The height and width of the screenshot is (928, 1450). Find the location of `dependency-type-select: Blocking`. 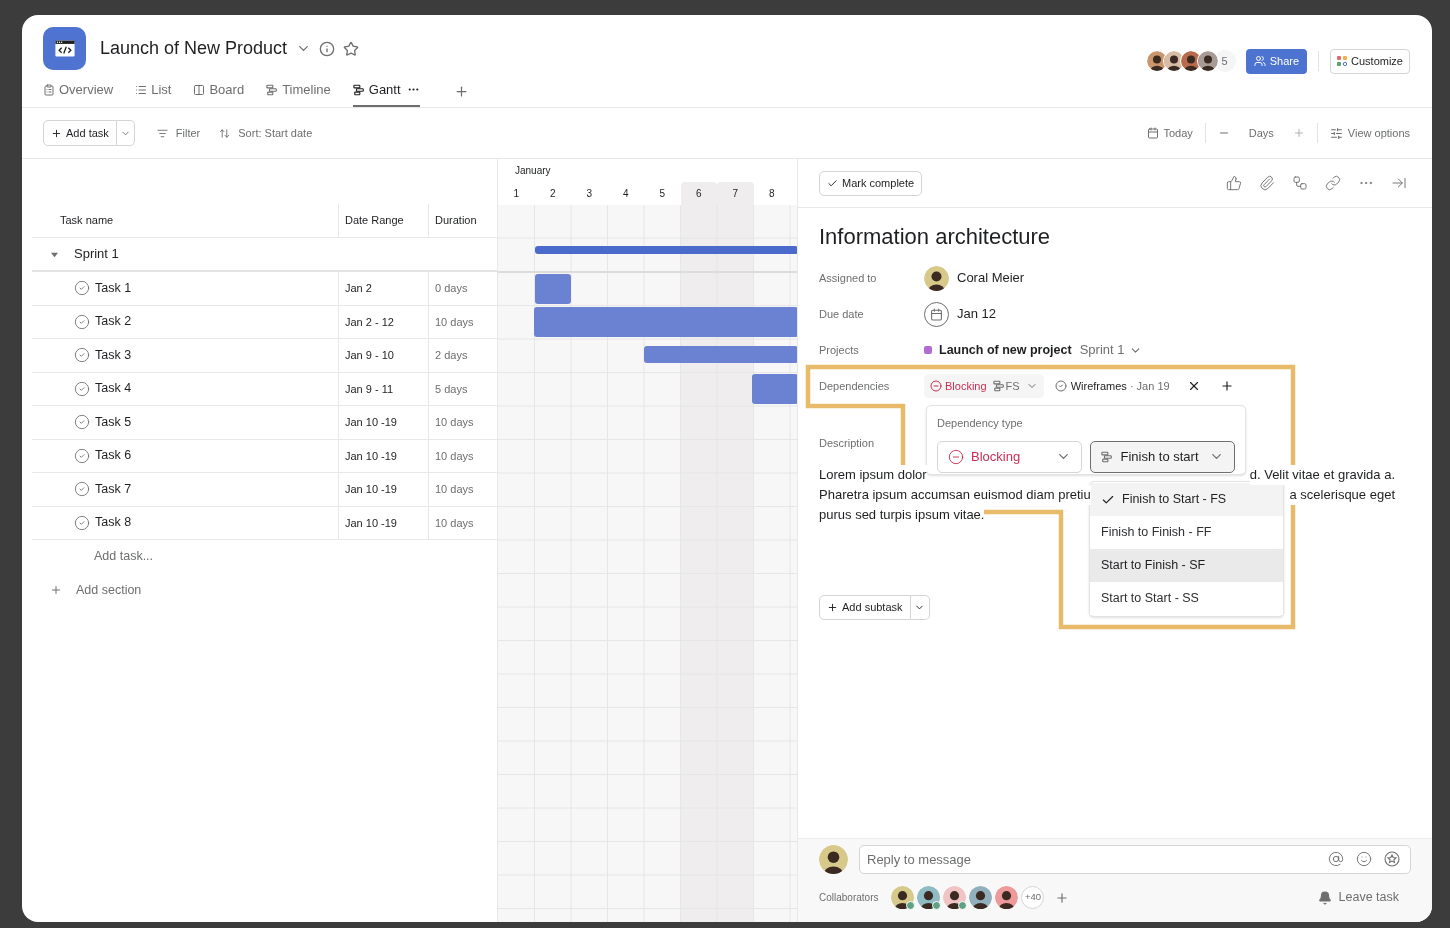

dependency-type-select: Blocking is located at coordinates (1009, 456).